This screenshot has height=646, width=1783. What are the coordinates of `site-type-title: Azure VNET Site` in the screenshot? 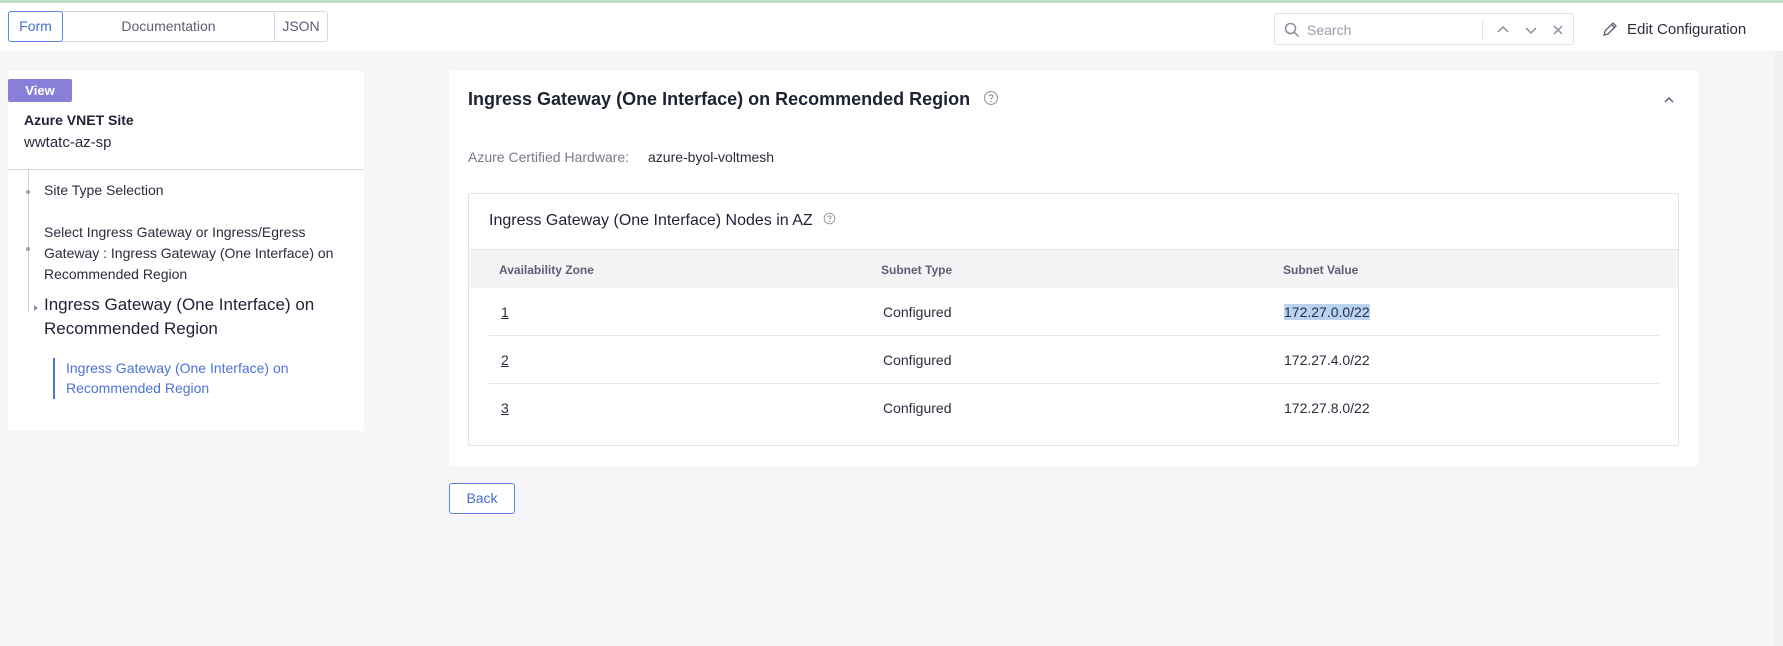 It's located at (79, 120).